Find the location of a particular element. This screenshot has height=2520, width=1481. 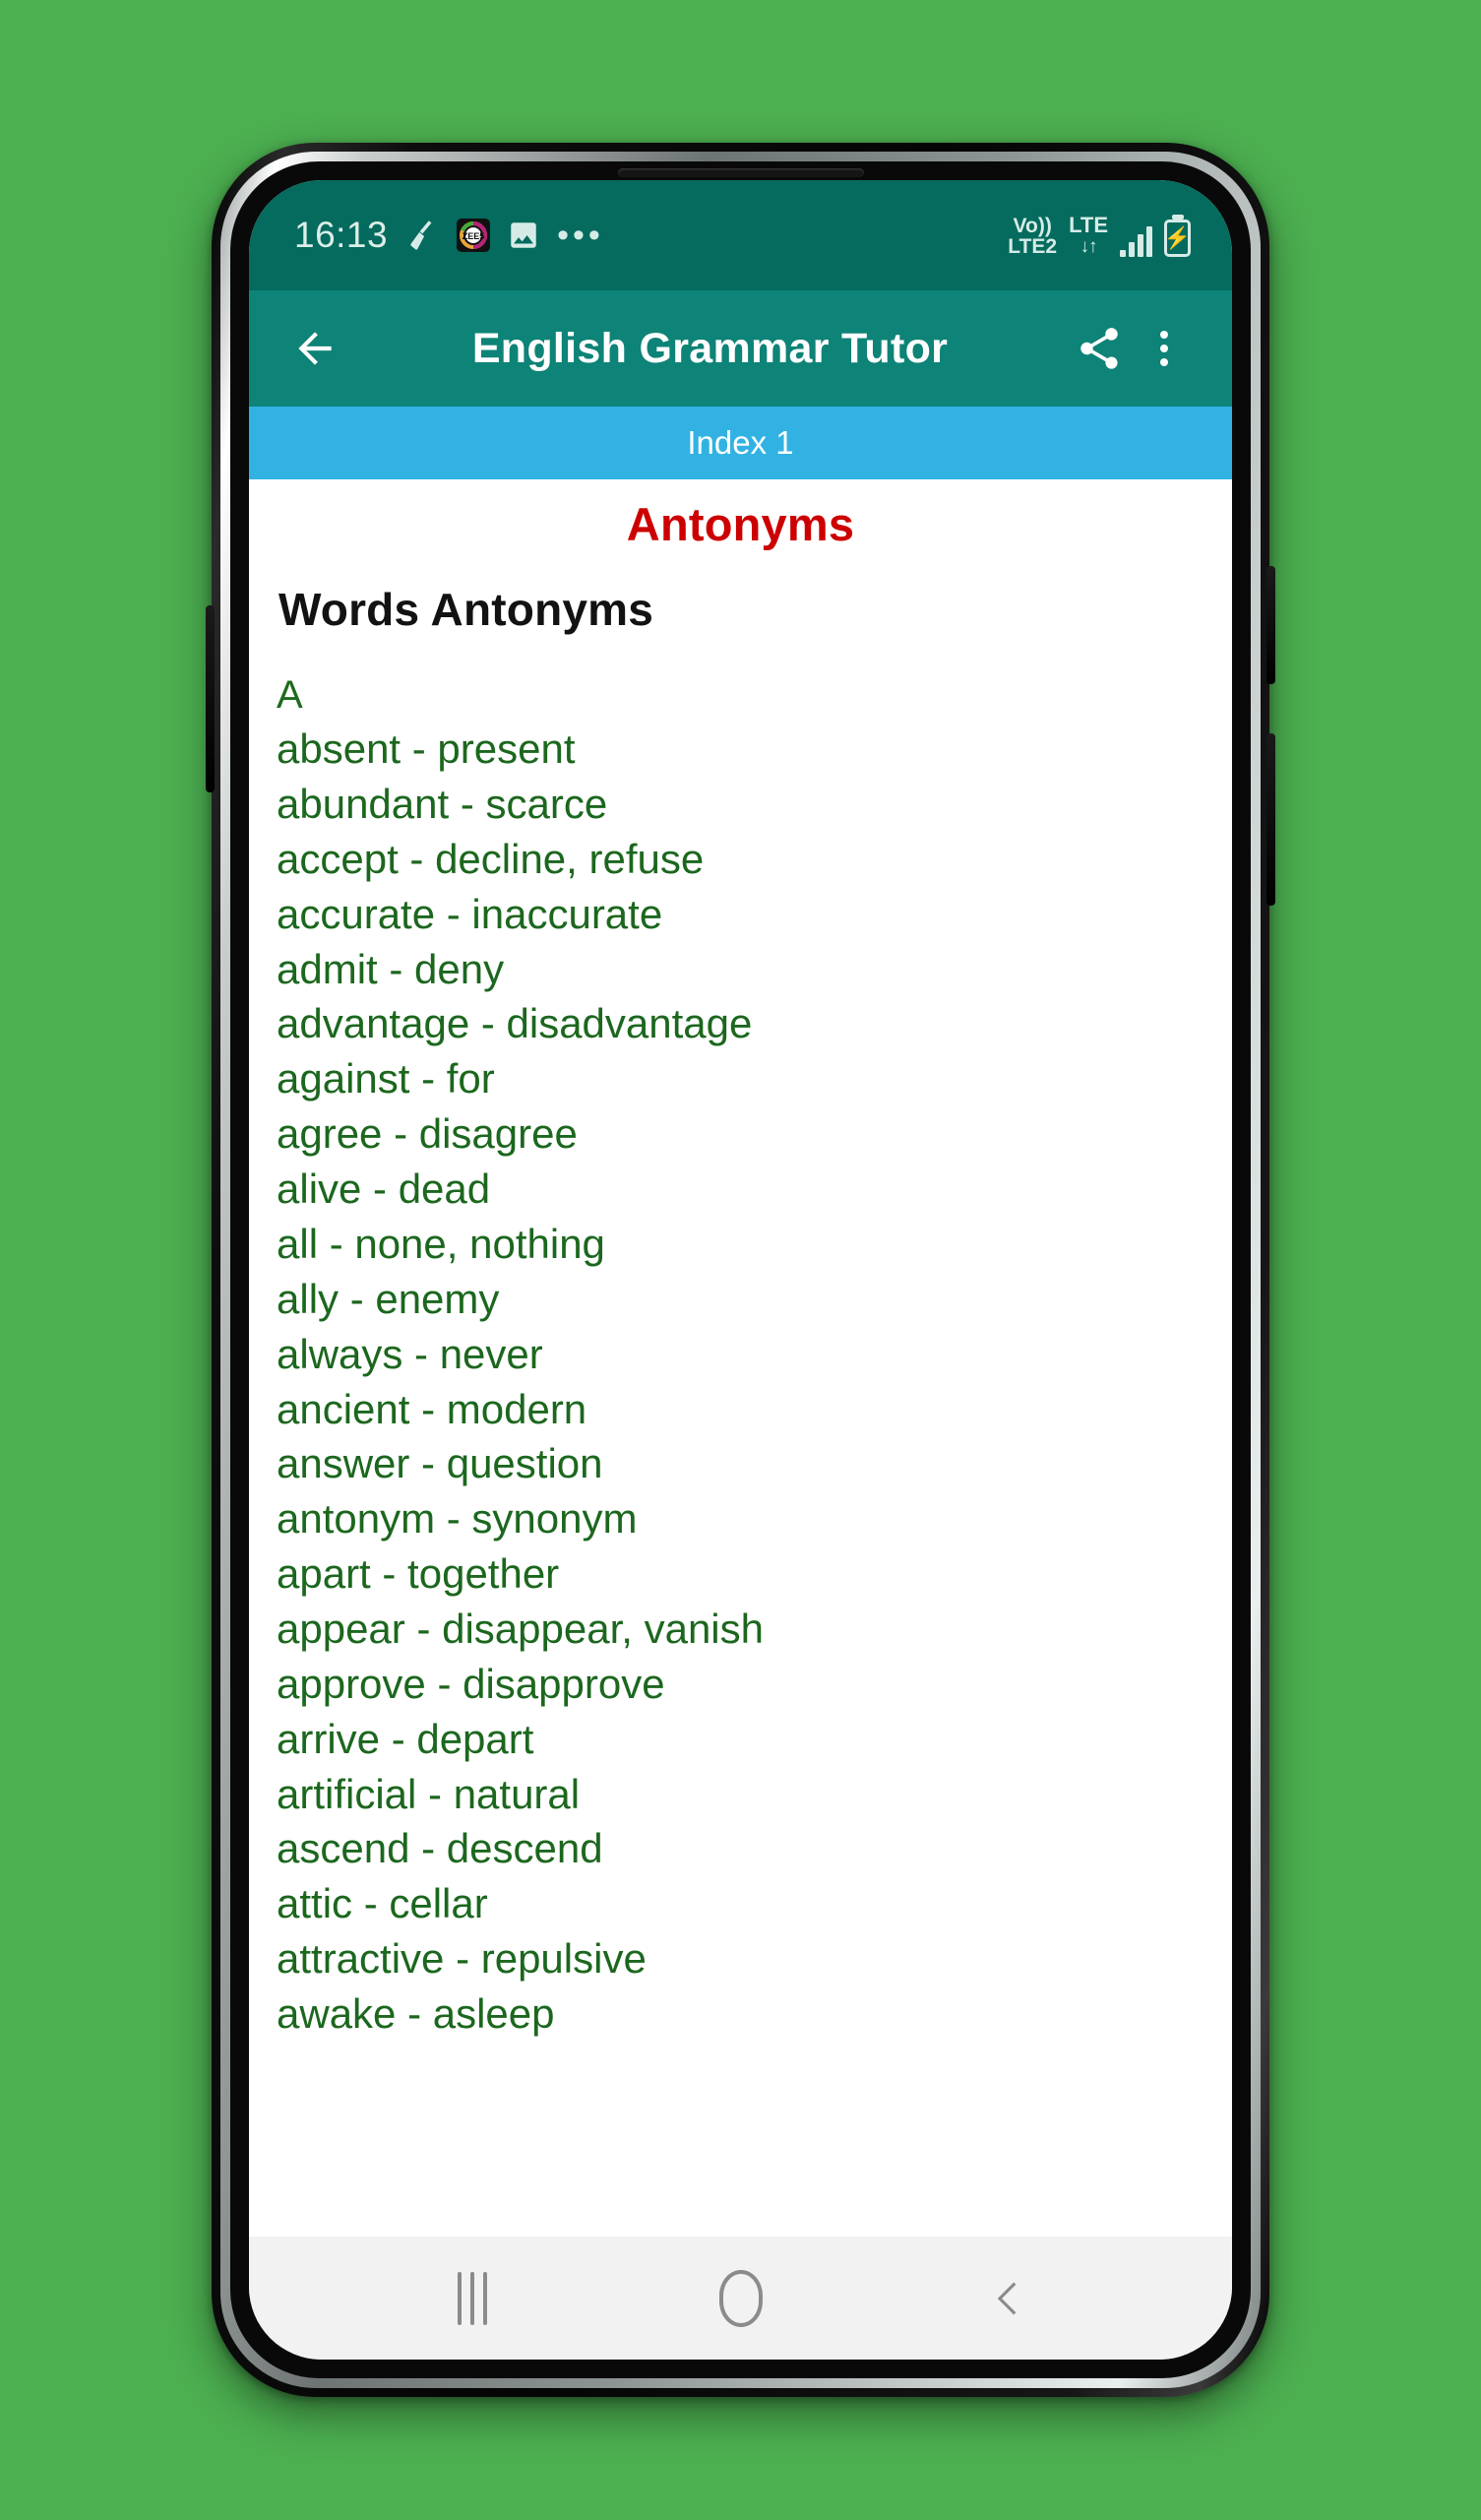

index-bar: Index 1 is located at coordinates (740, 443).